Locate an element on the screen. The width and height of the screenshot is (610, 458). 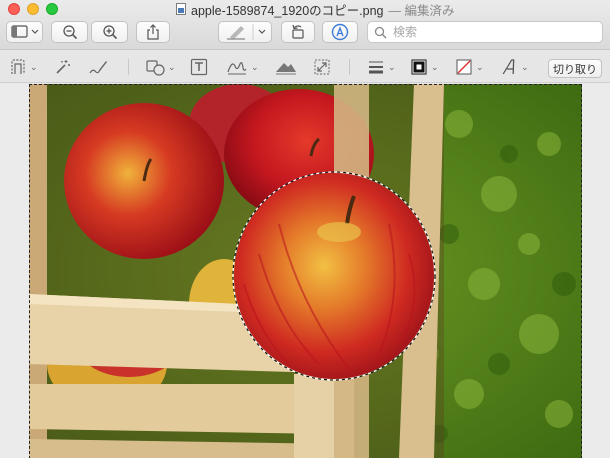
markup-toolbar: ⌄ ⌄ ⌄ ⌄ ⌄ ⌄ ⌄ is located at coordinates (305, 67).